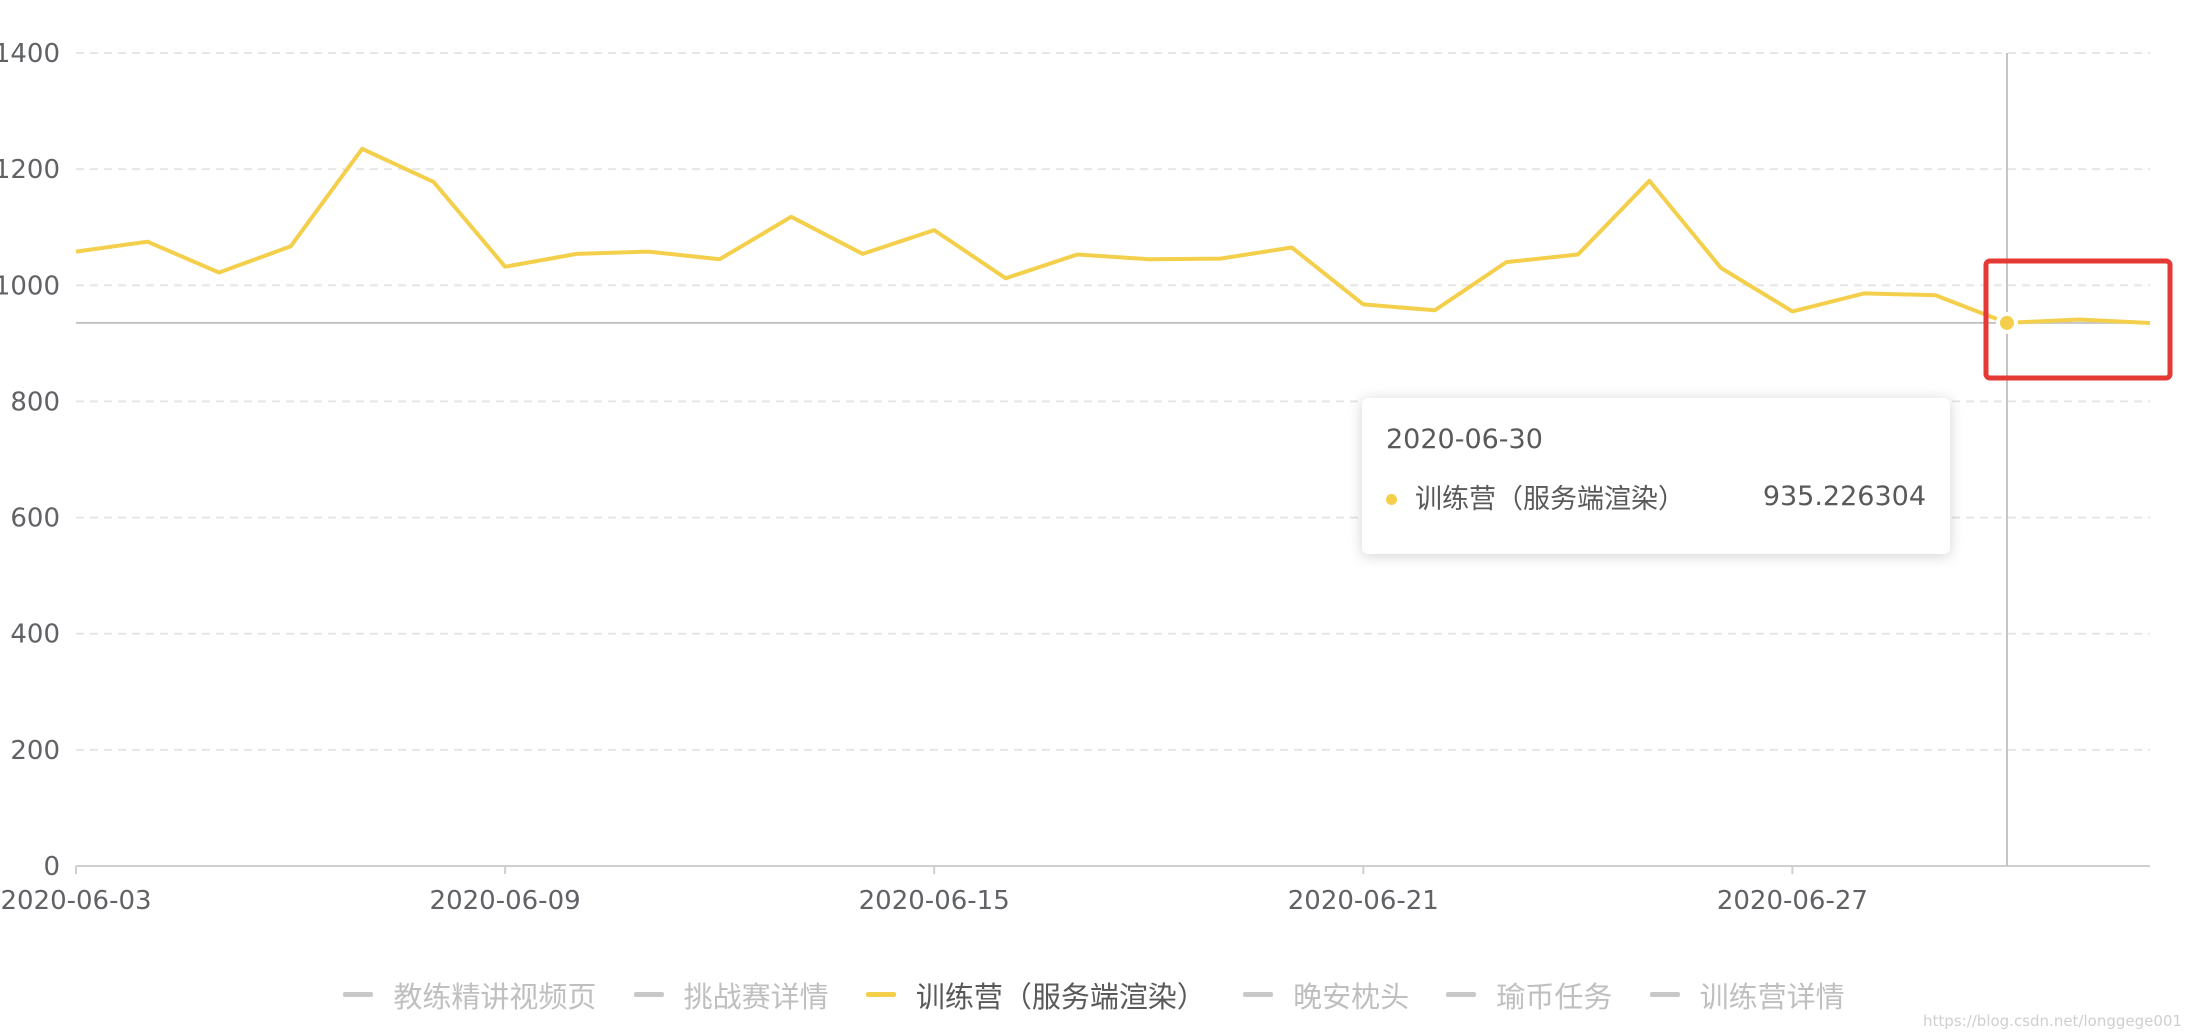  Describe the element at coordinates (51, 867) in the screenshot. I see `y-tick-label: 0` at that location.